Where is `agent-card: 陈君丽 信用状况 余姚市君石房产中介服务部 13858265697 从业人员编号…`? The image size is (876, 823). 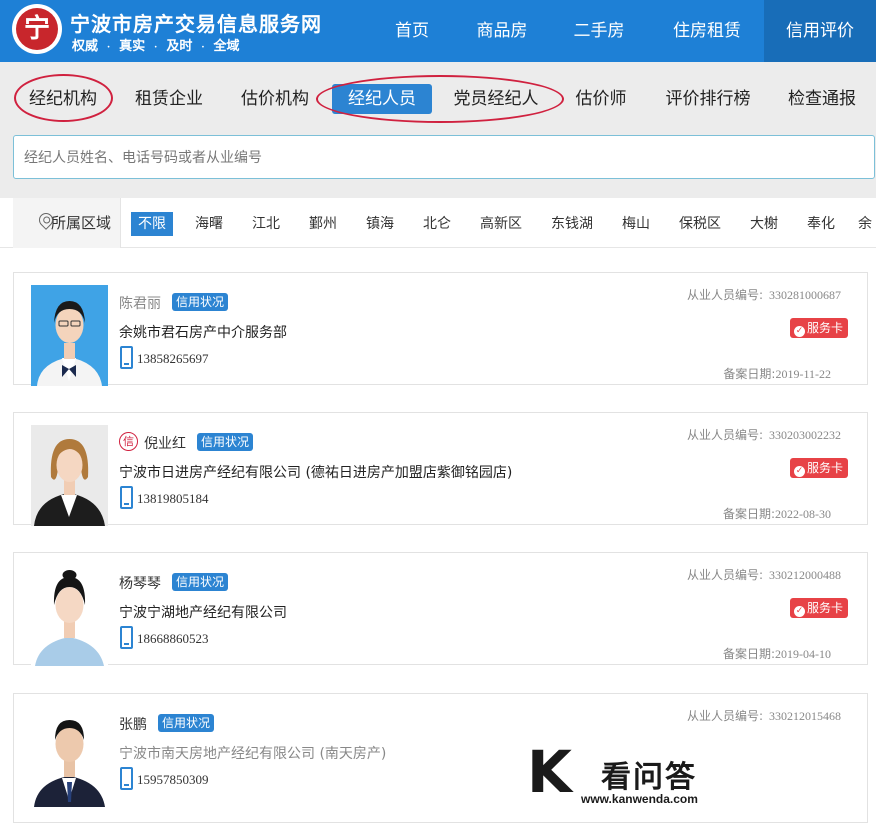 agent-card: 陈君丽 信用状况 余姚市君石房产中介服务部 13858265697 从业人员编号… is located at coordinates (440, 329).